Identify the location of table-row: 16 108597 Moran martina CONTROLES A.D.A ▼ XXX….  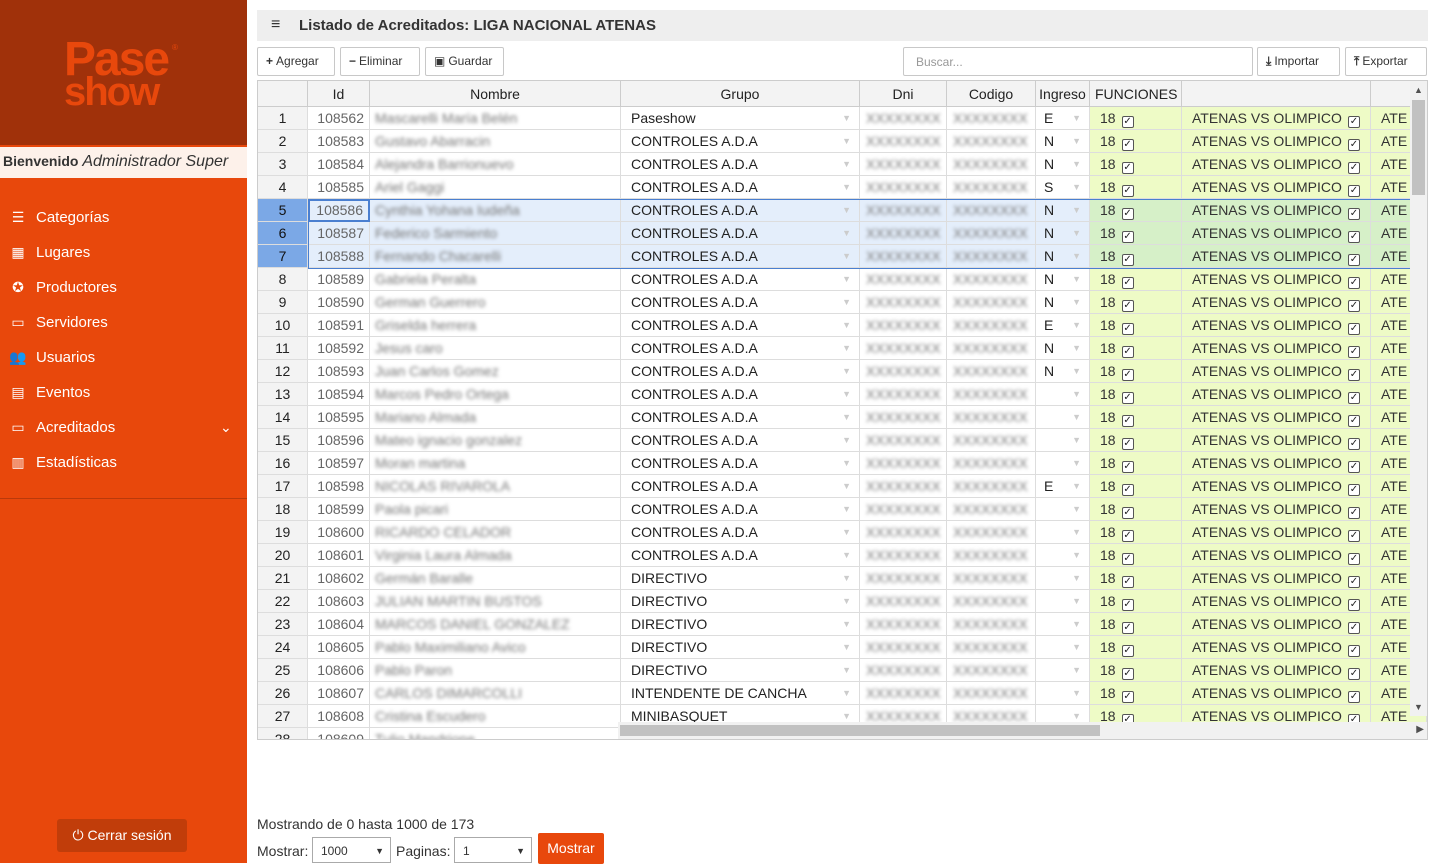
(842, 463).